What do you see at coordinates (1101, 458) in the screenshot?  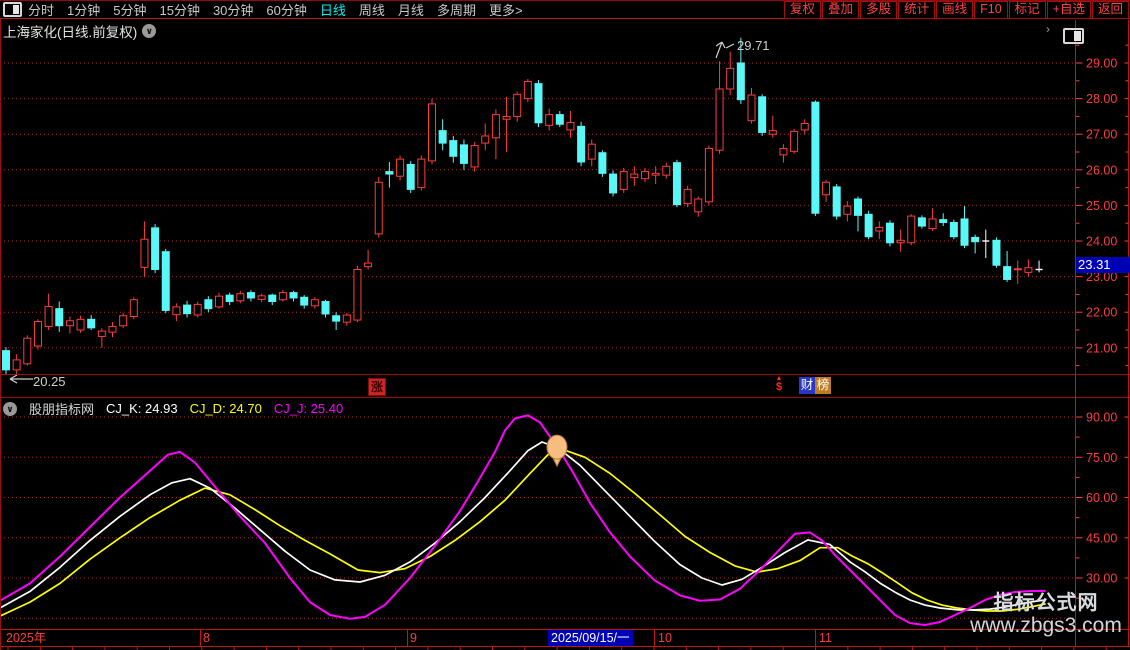 I see `svg-text: 75.00` at bounding box center [1101, 458].